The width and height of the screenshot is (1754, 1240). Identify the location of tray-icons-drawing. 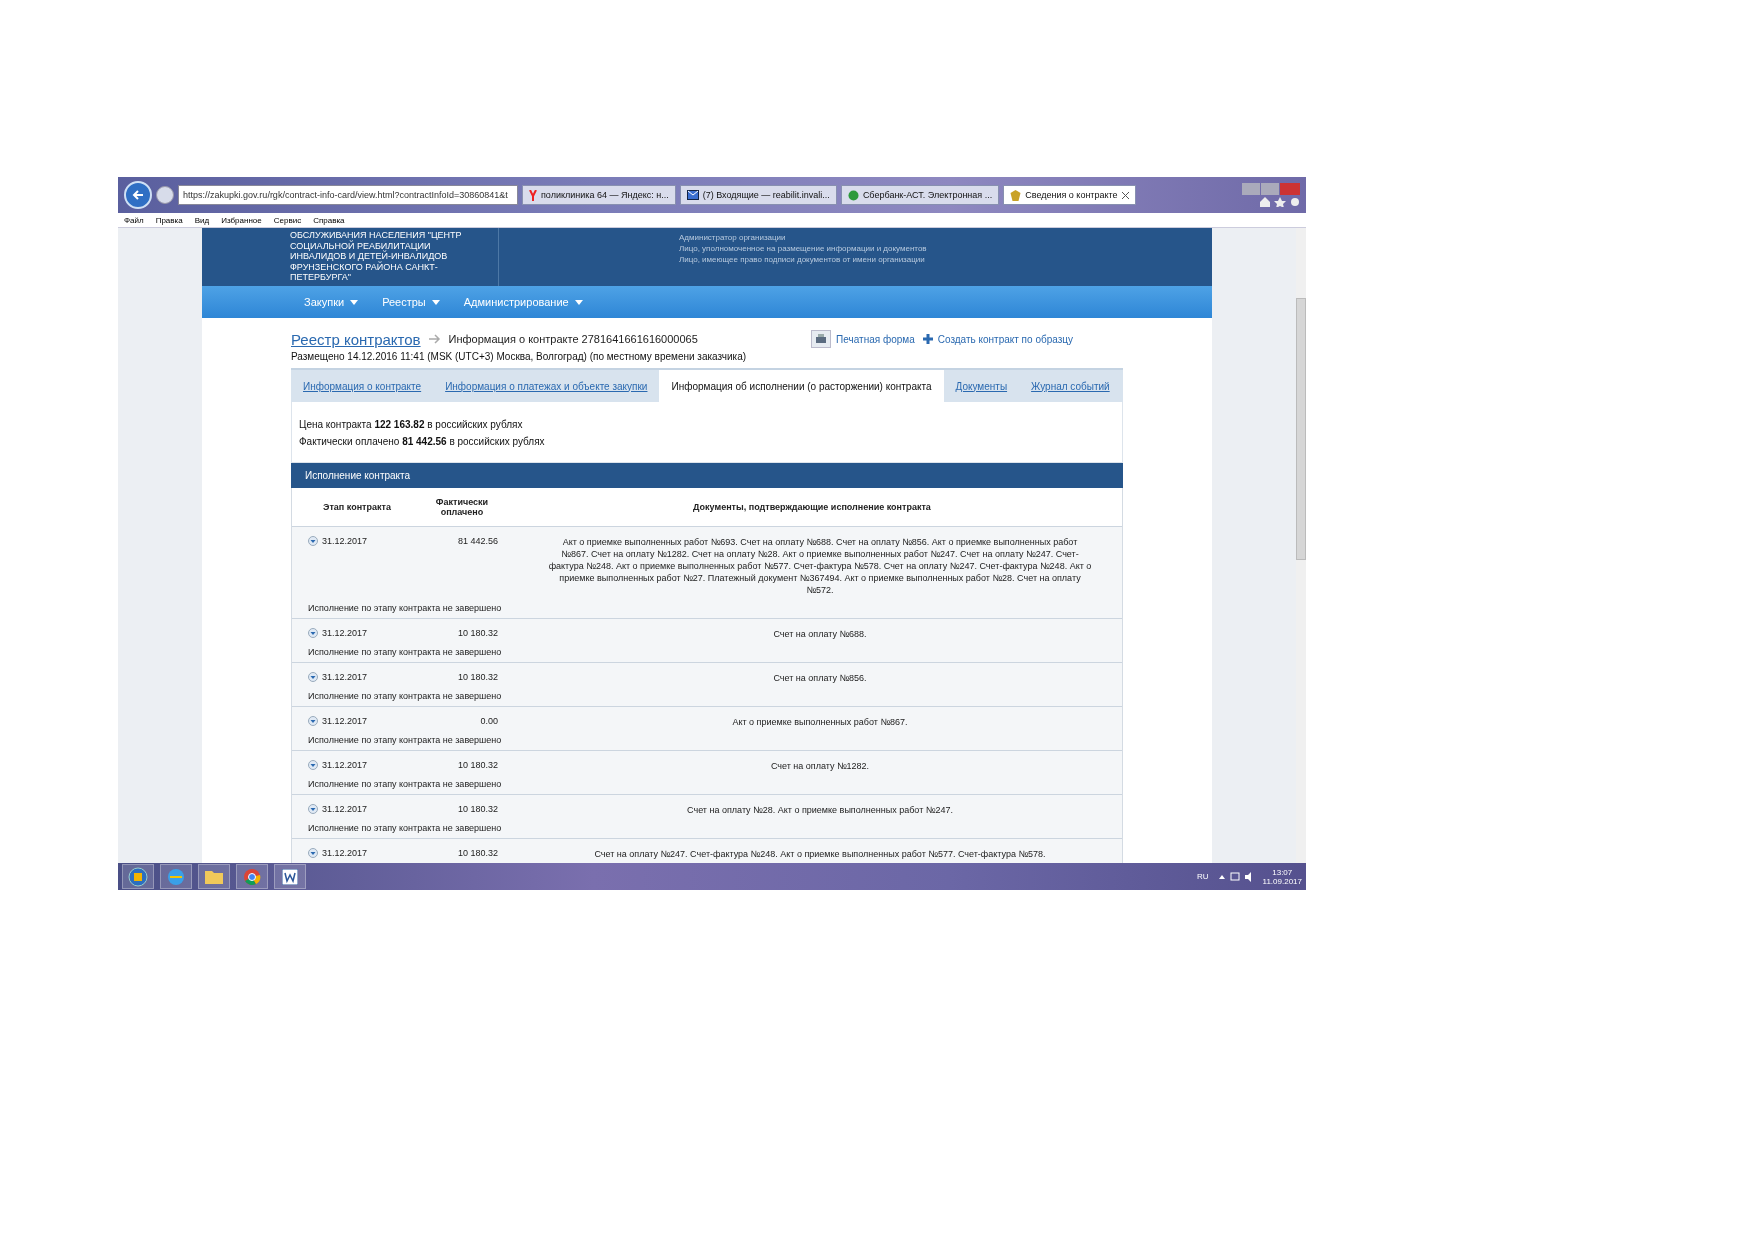
(1235, 876).